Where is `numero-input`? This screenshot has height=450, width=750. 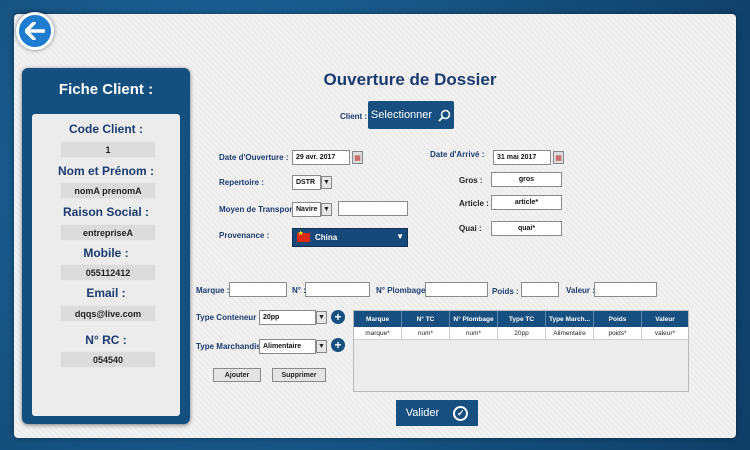 numero-input is located at coordinates (337, 289).